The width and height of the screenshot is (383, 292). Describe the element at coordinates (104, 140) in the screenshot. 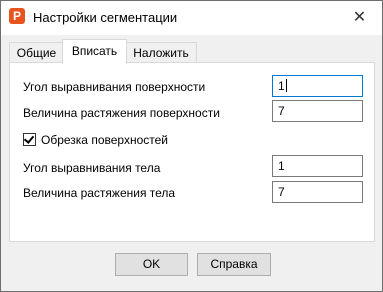

I see `trim-surfaces-label: Обрезка поверхностей` at that location.